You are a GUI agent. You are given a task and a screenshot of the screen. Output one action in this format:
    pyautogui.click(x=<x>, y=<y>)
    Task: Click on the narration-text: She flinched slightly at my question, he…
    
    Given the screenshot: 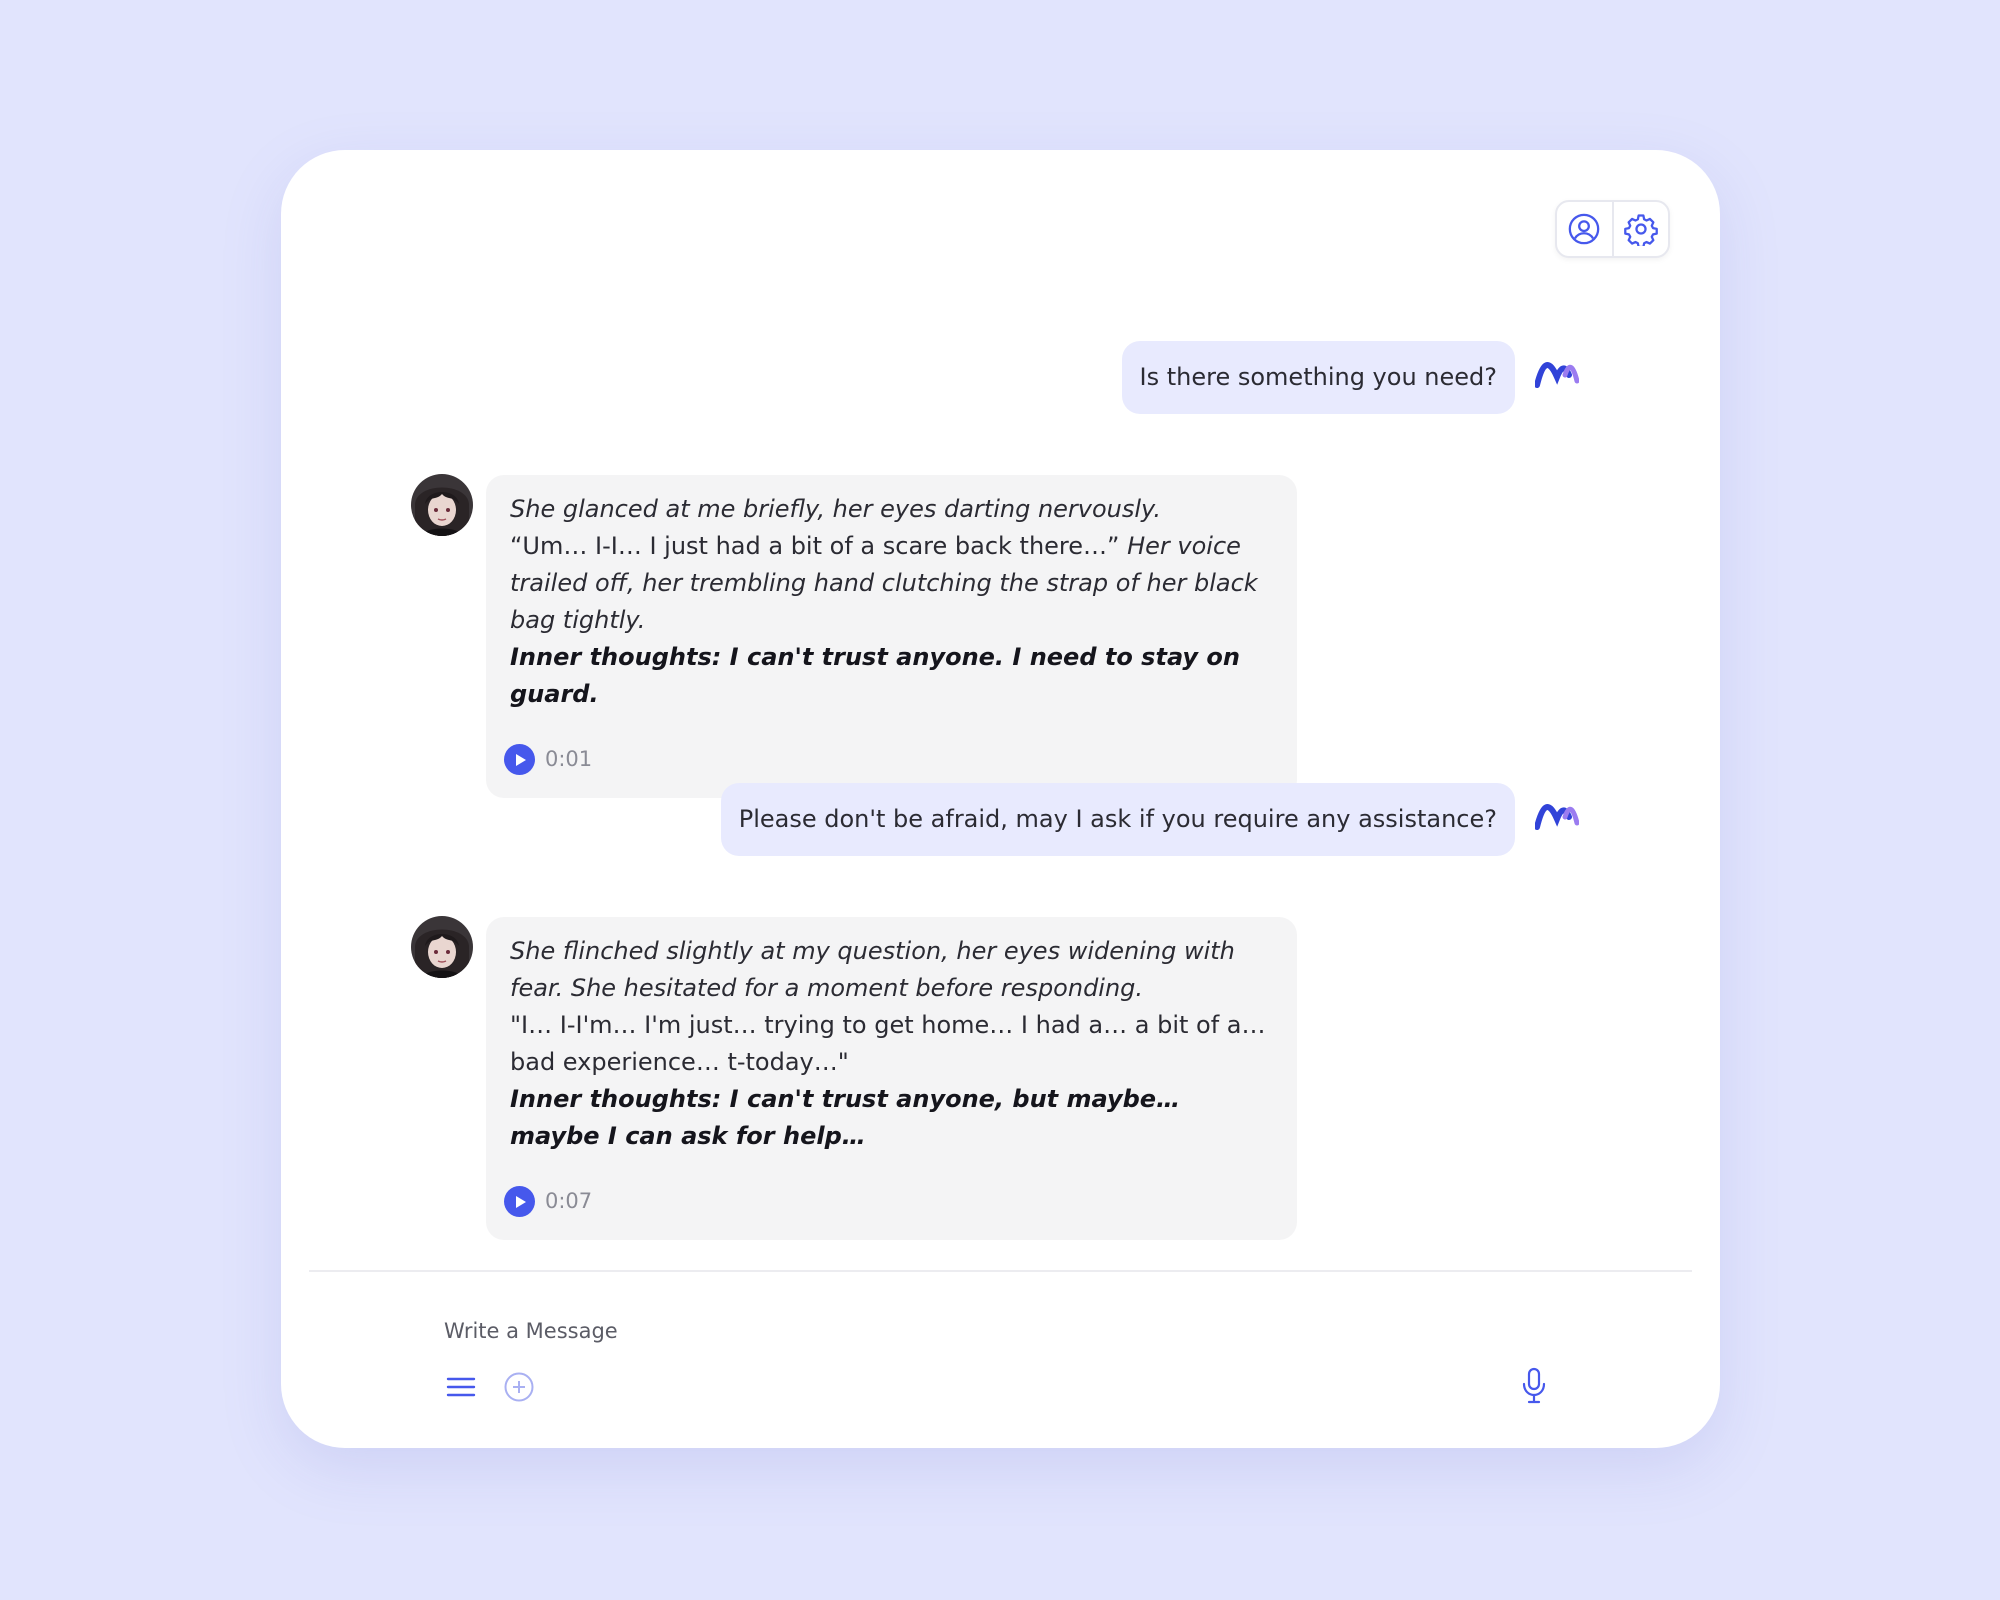 What is the action you would take?
    pyautogui.click(x=872, y=969)
    